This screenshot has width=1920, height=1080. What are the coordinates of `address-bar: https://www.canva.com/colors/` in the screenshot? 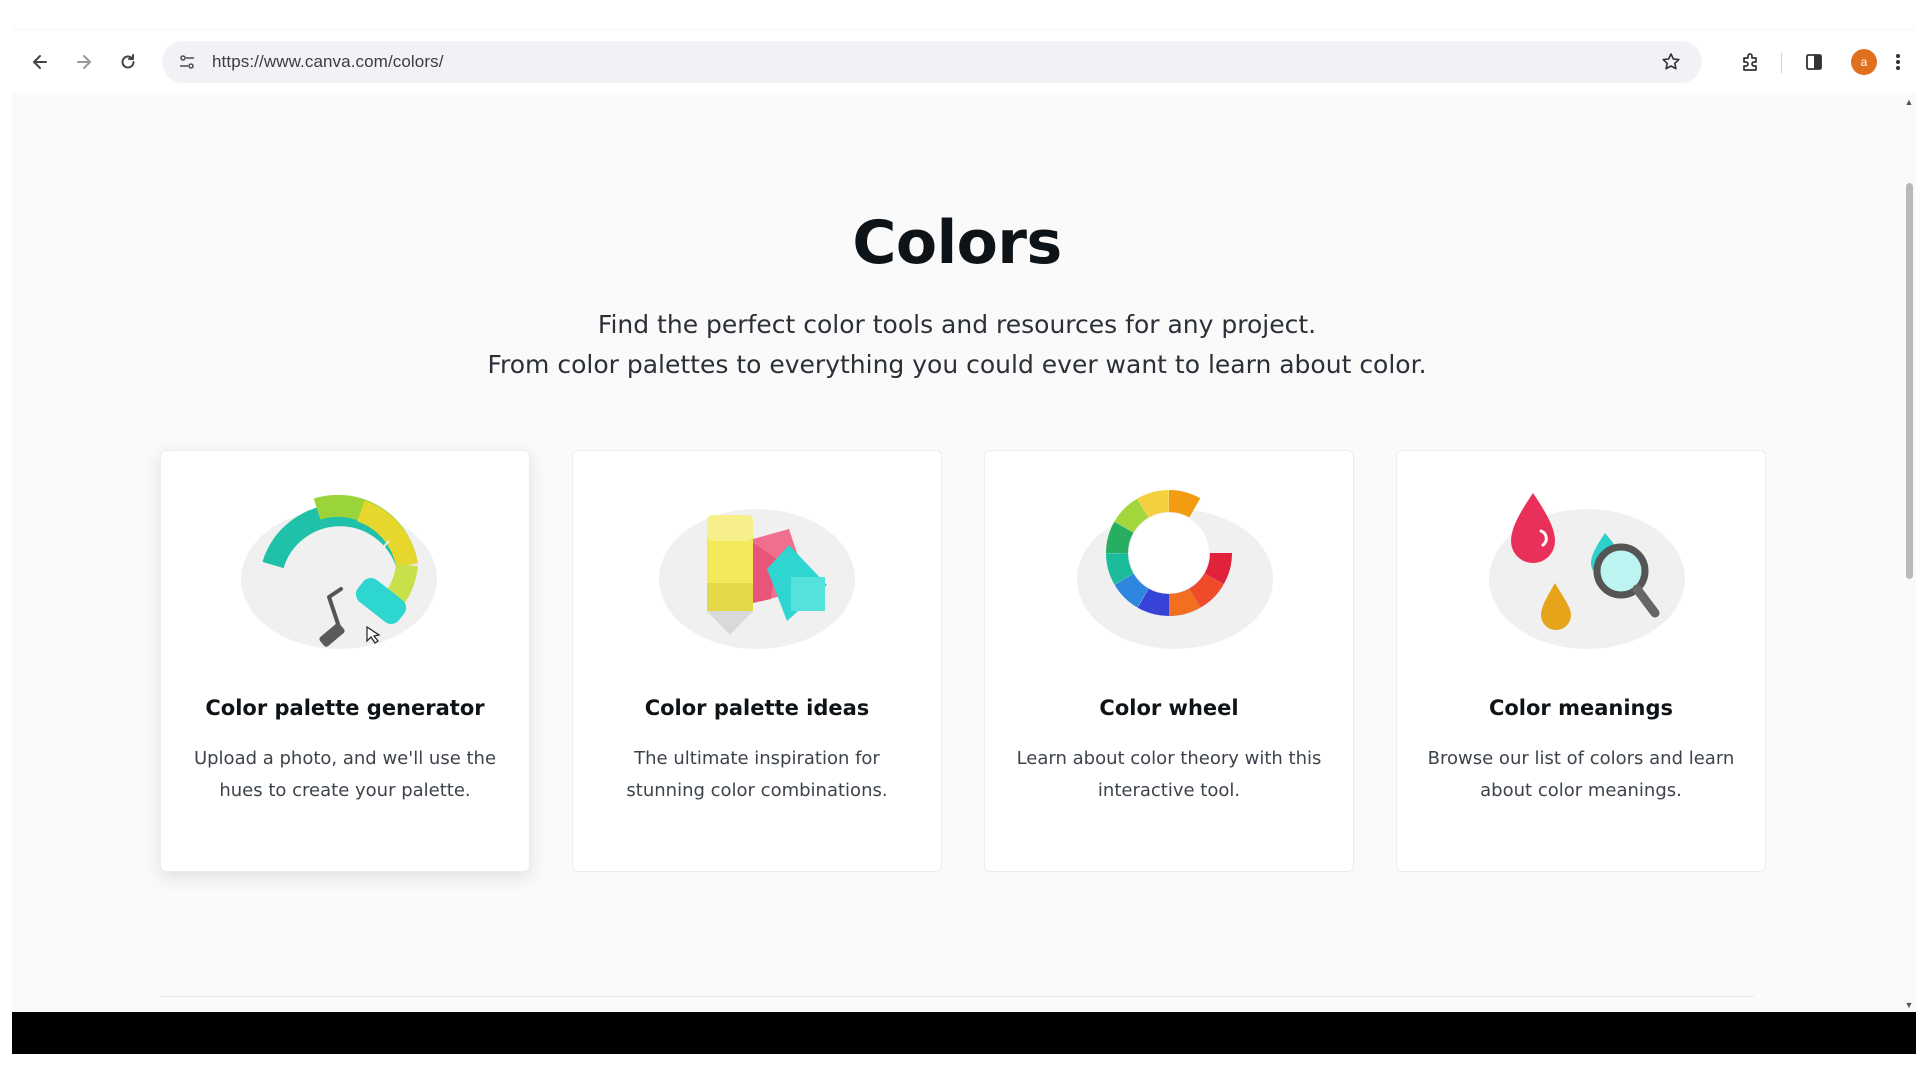 It's located at (932, 62).